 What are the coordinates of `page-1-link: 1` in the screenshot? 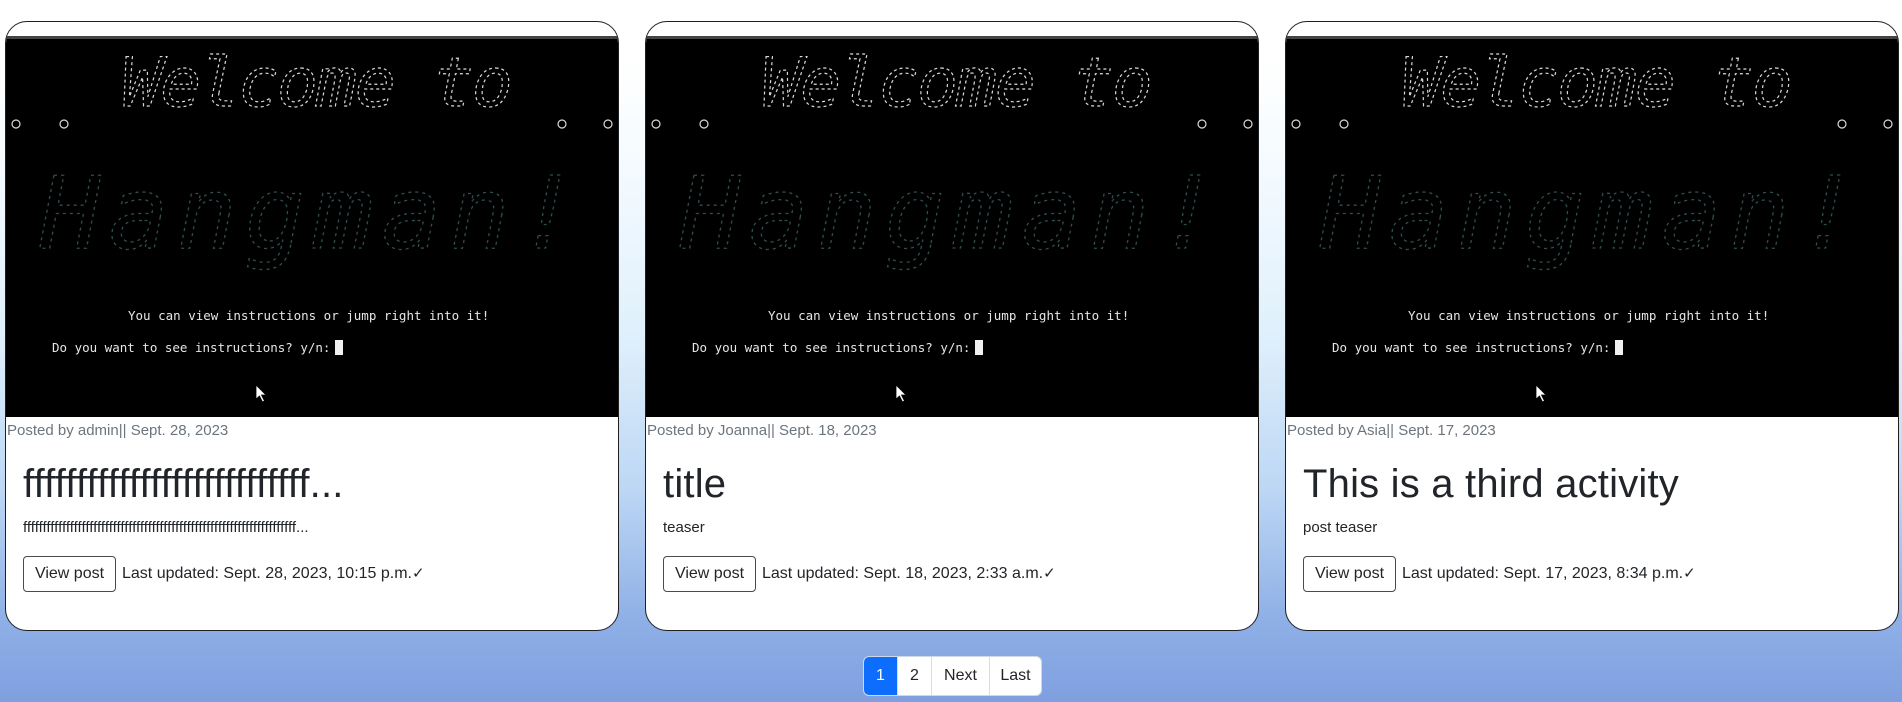 It's located at (880, 676).